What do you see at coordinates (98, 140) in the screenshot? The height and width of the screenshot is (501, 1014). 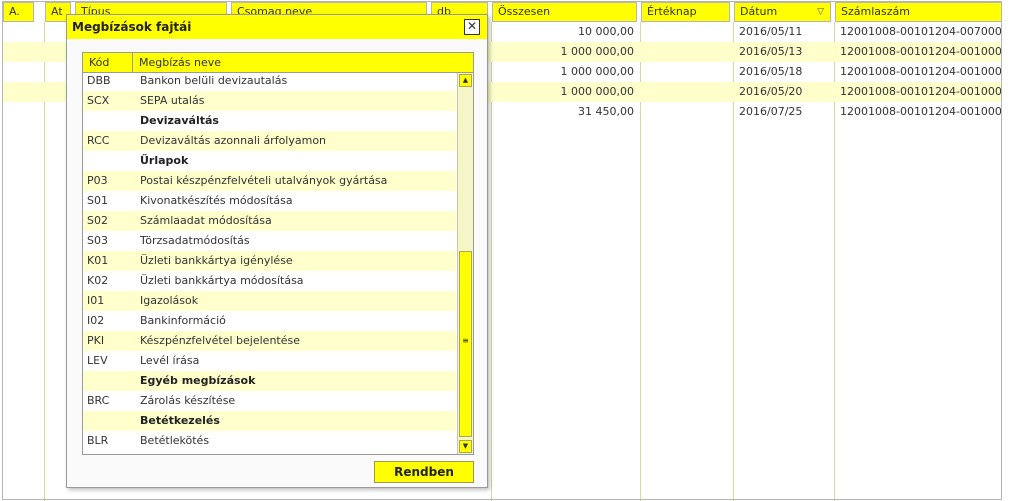 I see `item-code: RCC` at bounding box center [98, 140].